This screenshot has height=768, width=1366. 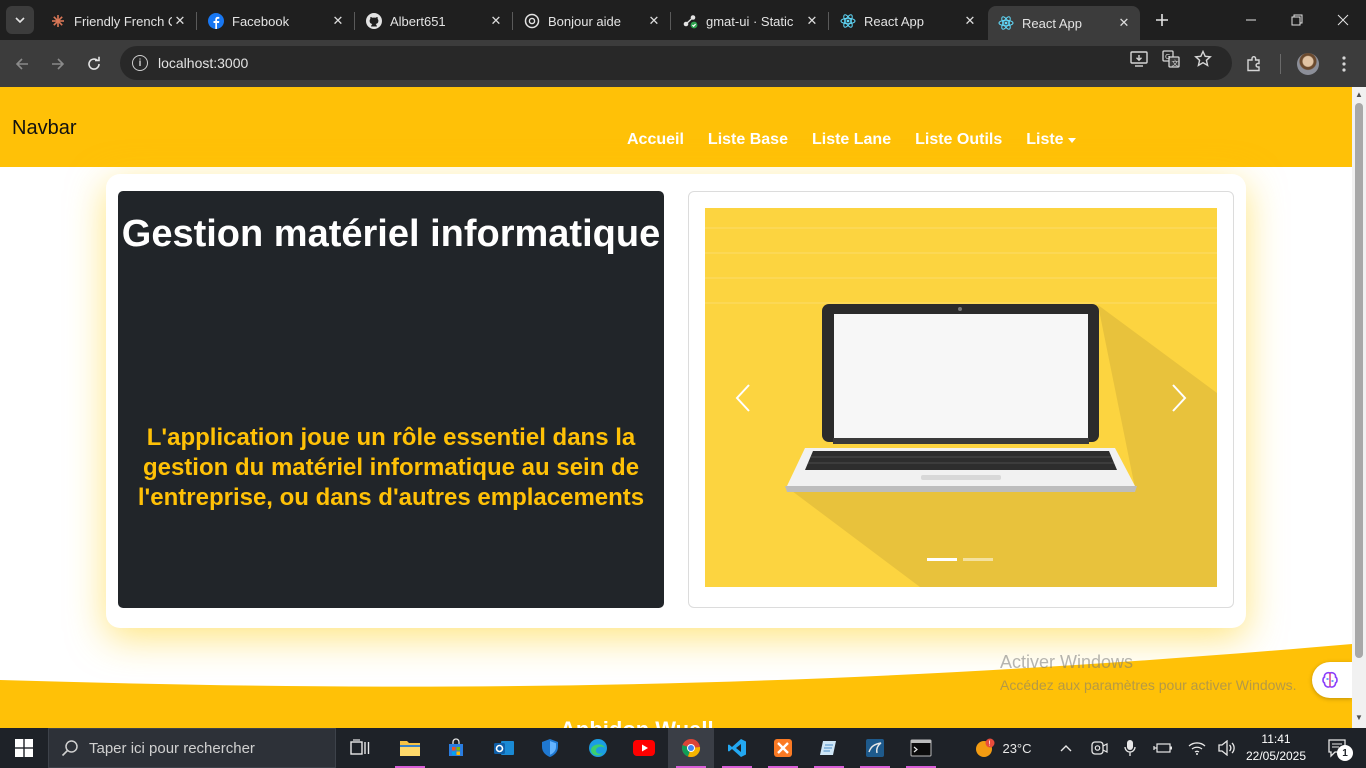 I want to click on speaker-icon, so click(x=1226, y=748).